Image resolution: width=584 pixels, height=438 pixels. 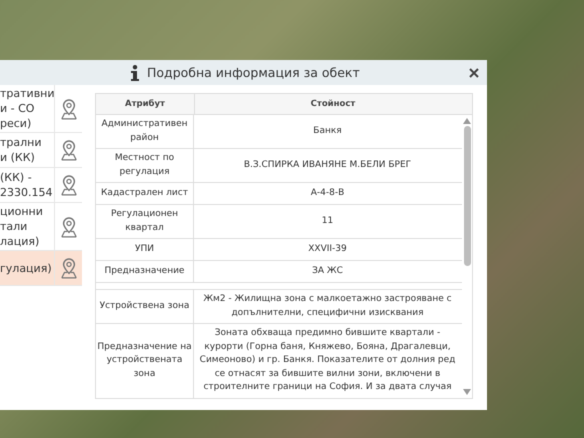 What do you see at coordinates (145, 271) in the screenshot?
I see `table-cell: Предназначение` at bounding box center [145, 271].